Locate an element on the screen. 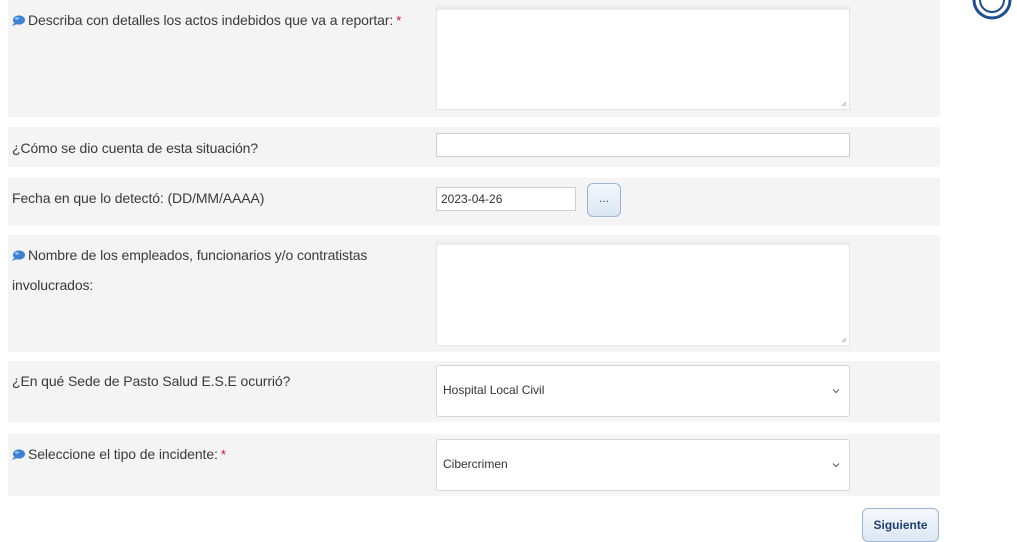 This screenshot has width=1017, height=542. row-how-known: ¿Cómo se dio cuenta de esta situación? is located at coordinates (474, 147).